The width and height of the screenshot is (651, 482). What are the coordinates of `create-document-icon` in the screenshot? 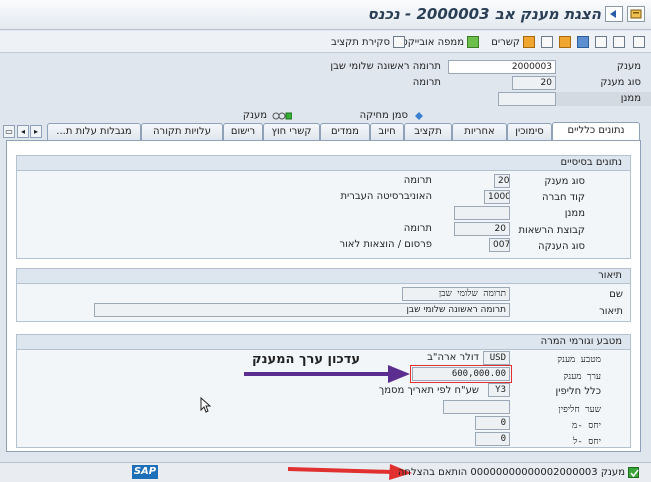 It's located at (619, 42).